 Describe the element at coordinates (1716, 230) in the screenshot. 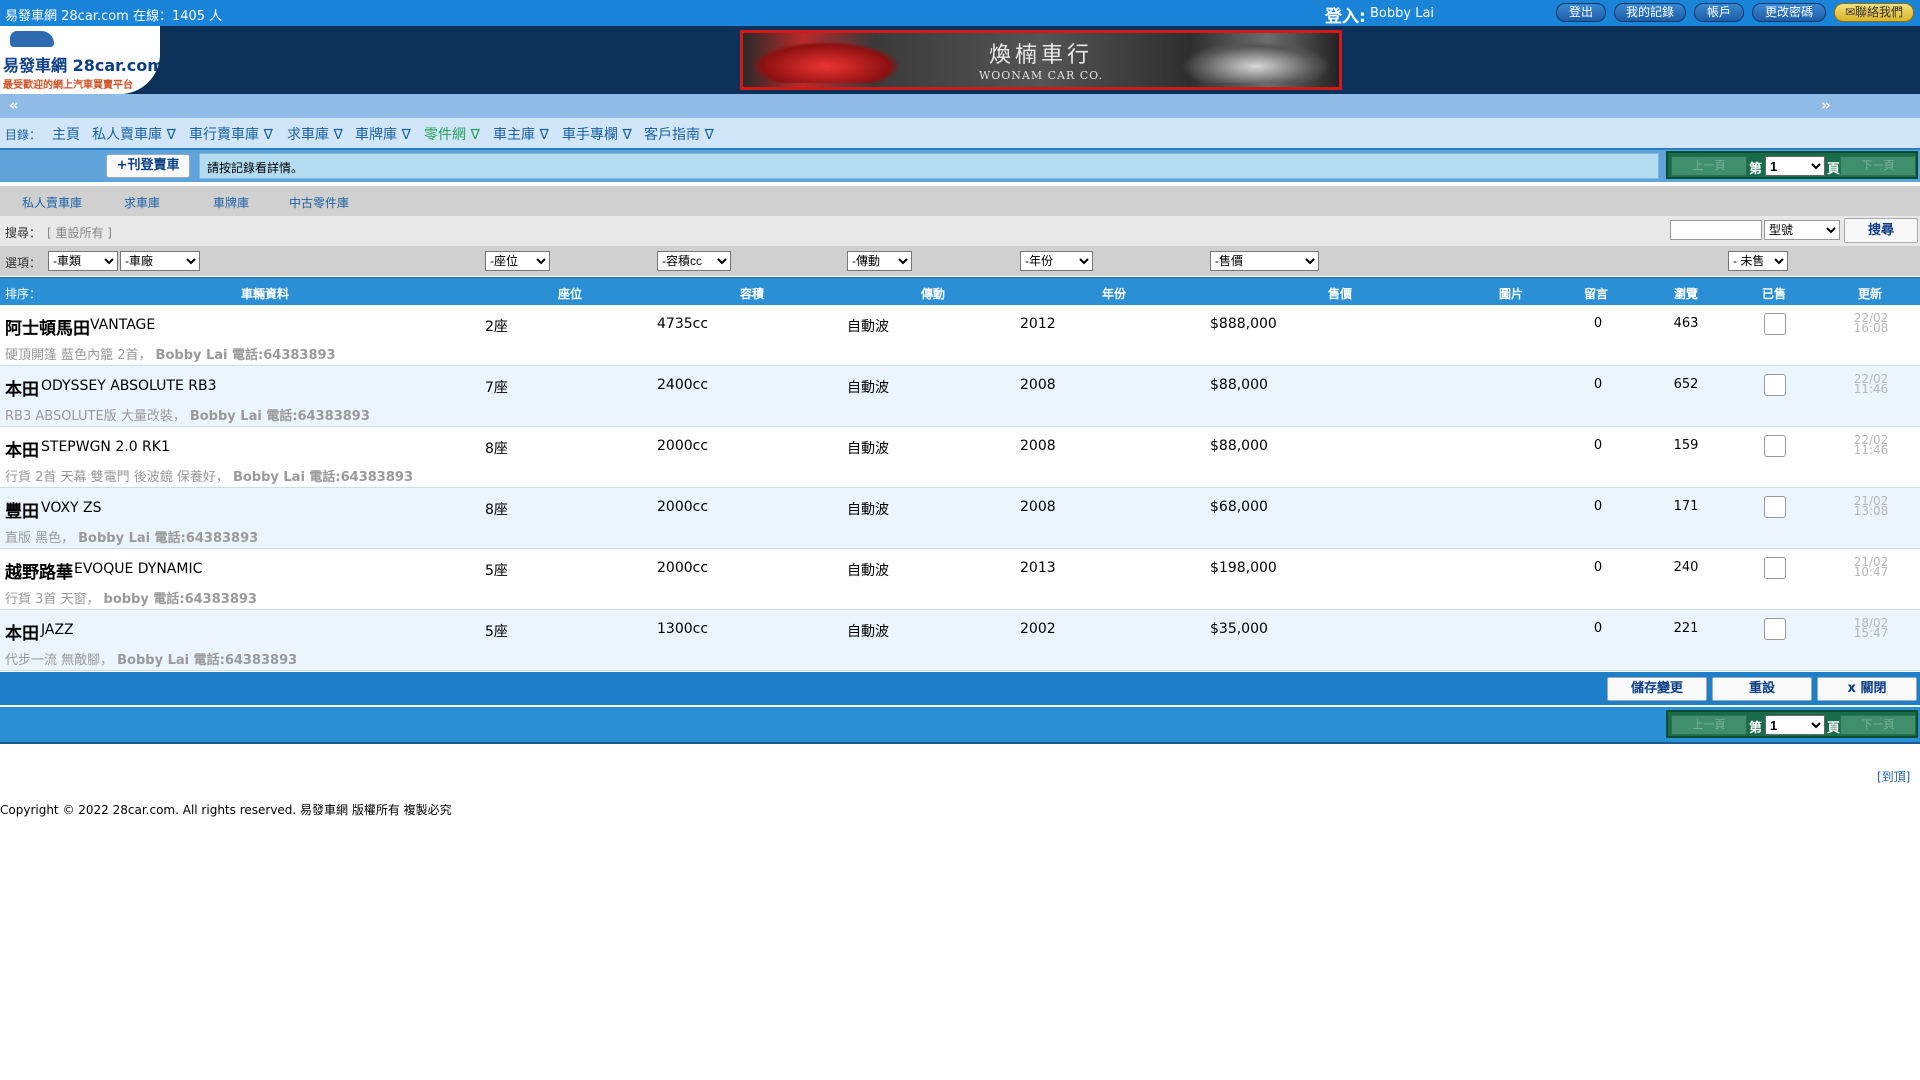

I see `search-input` at that location.